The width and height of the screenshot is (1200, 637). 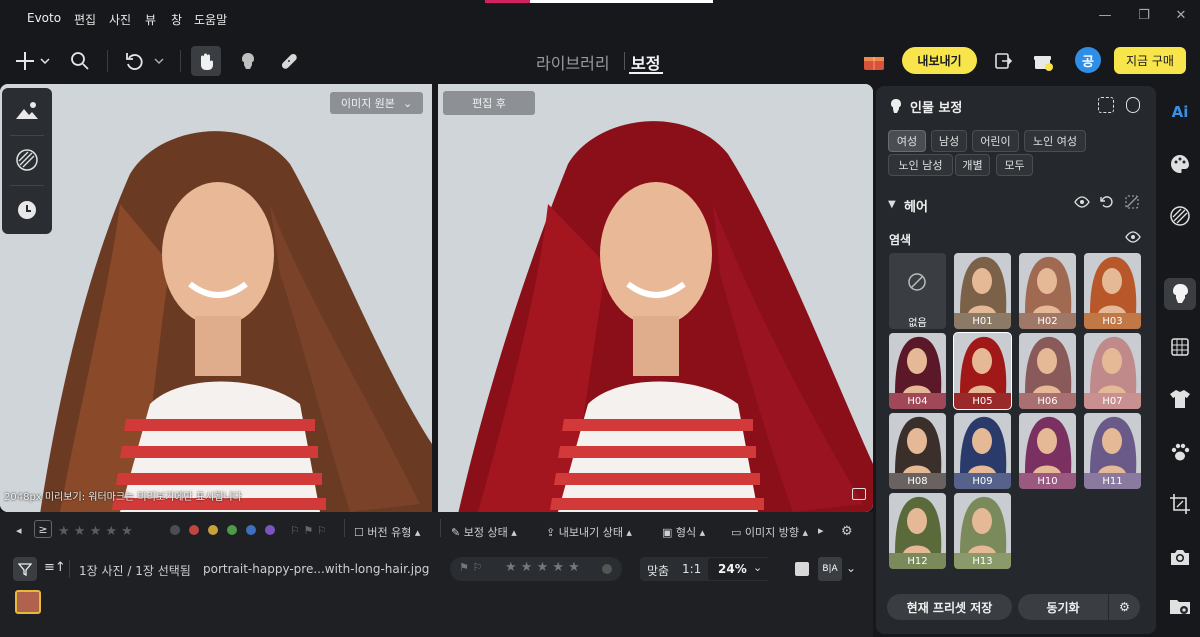 I want to click on file-color-label, so click(x=607, y=569).